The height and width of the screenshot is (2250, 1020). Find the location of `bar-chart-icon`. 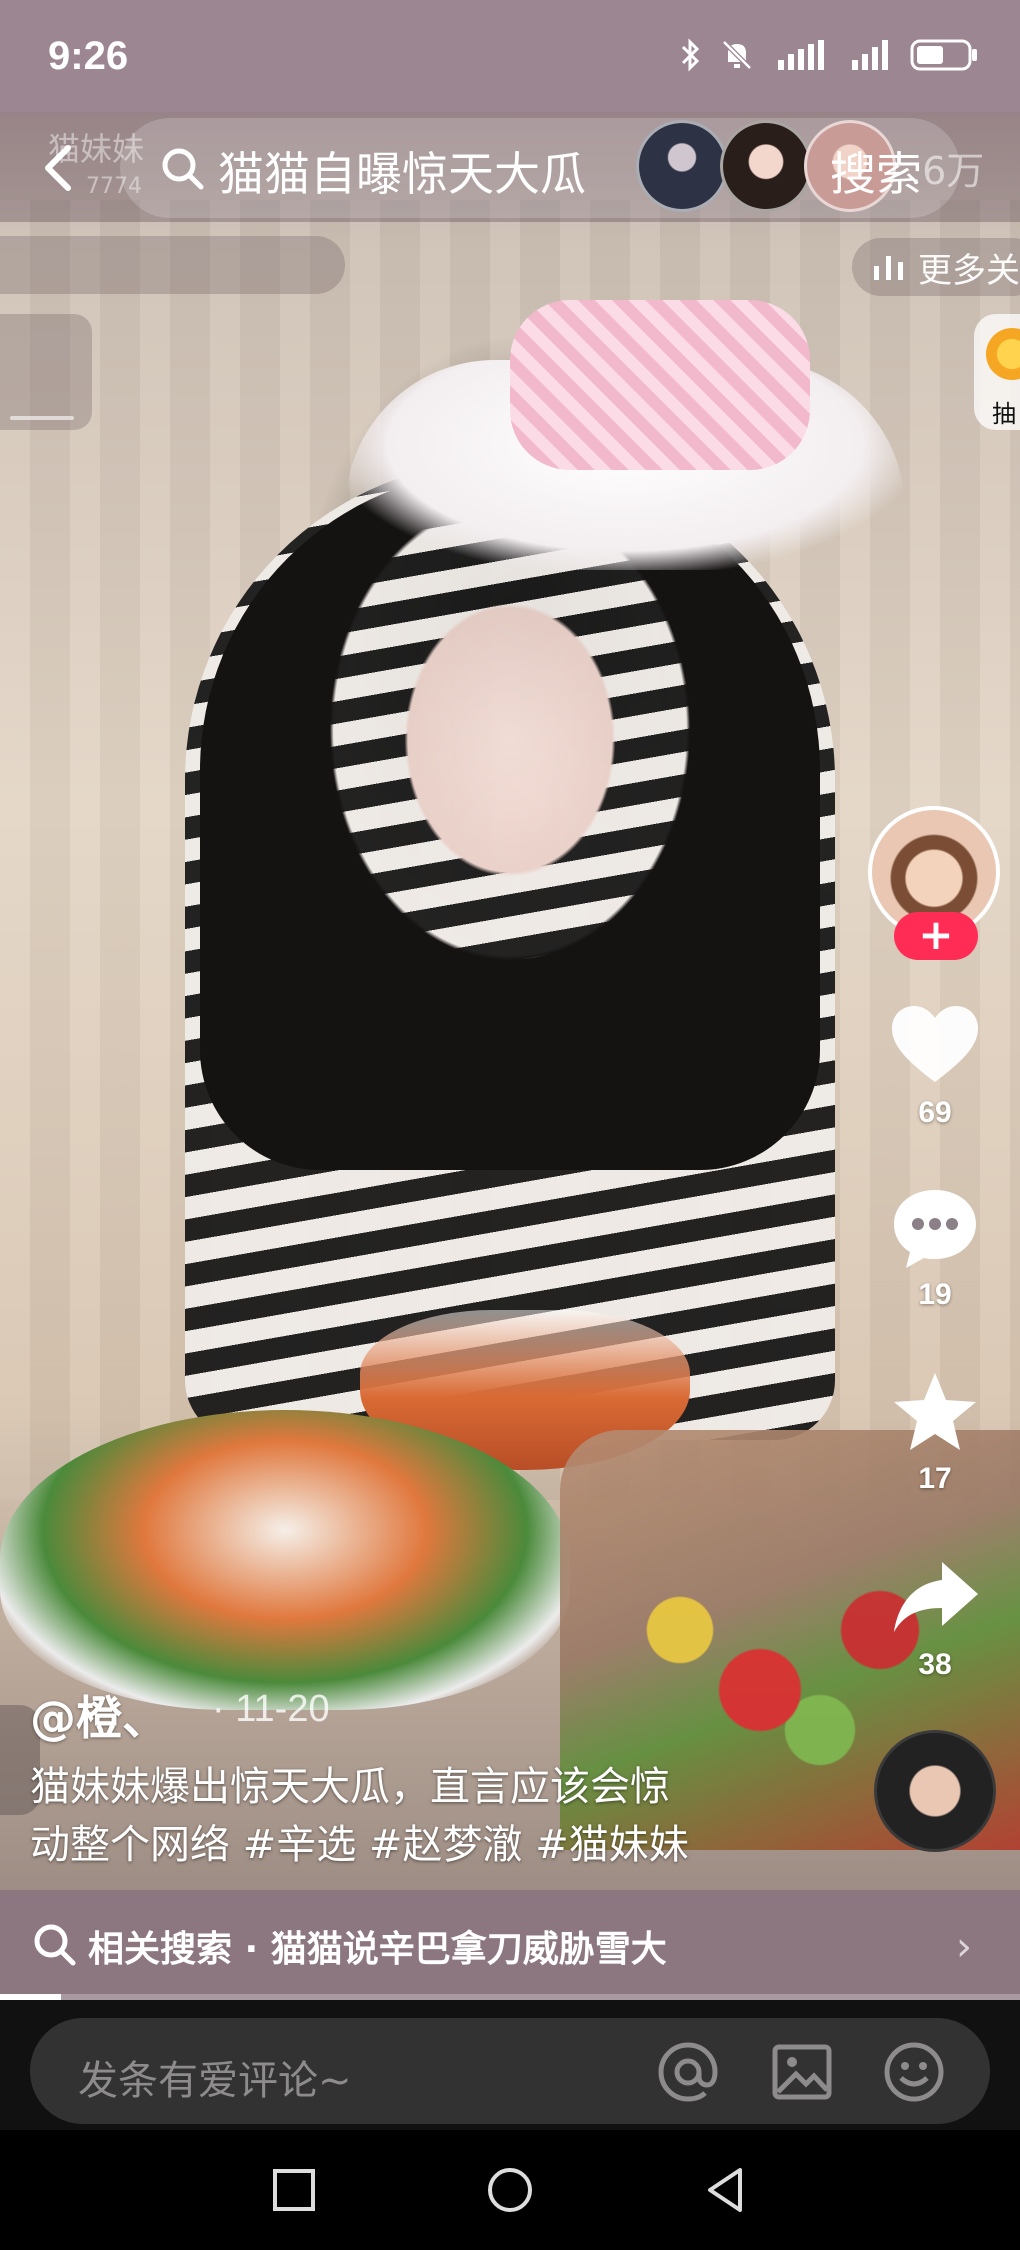

bar-chart-icon is located at coordinates (888, 268).